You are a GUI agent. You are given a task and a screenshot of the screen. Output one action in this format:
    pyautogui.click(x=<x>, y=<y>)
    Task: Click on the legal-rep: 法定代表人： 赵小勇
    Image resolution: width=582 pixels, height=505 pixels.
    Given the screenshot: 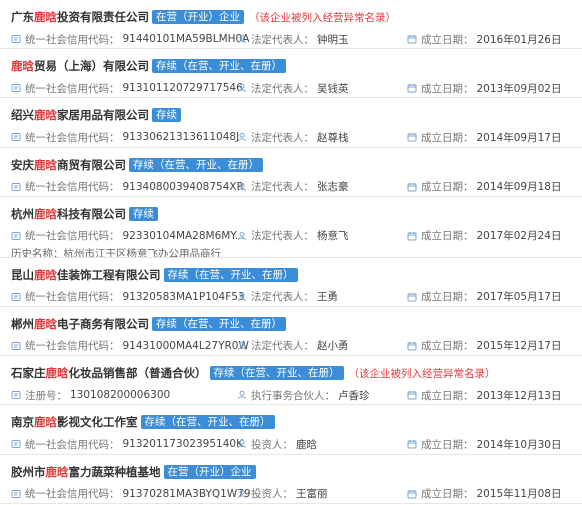 What is the action you would take?
    pyautogui.click(x=293, y=346)
    